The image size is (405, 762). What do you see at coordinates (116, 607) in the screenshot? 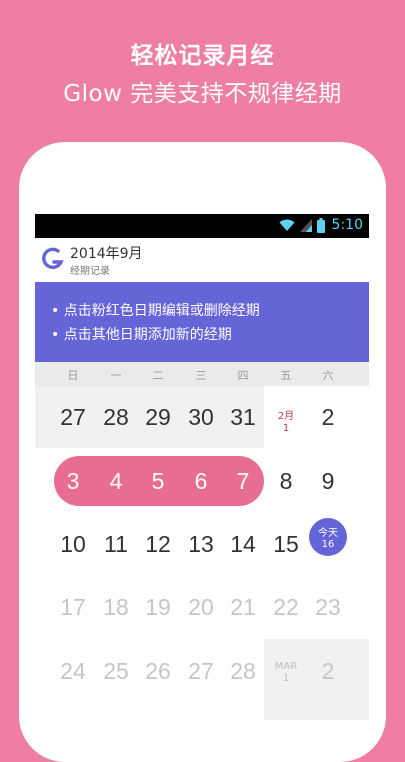
I see `future-day: 18` at bounding box center [116, 607].